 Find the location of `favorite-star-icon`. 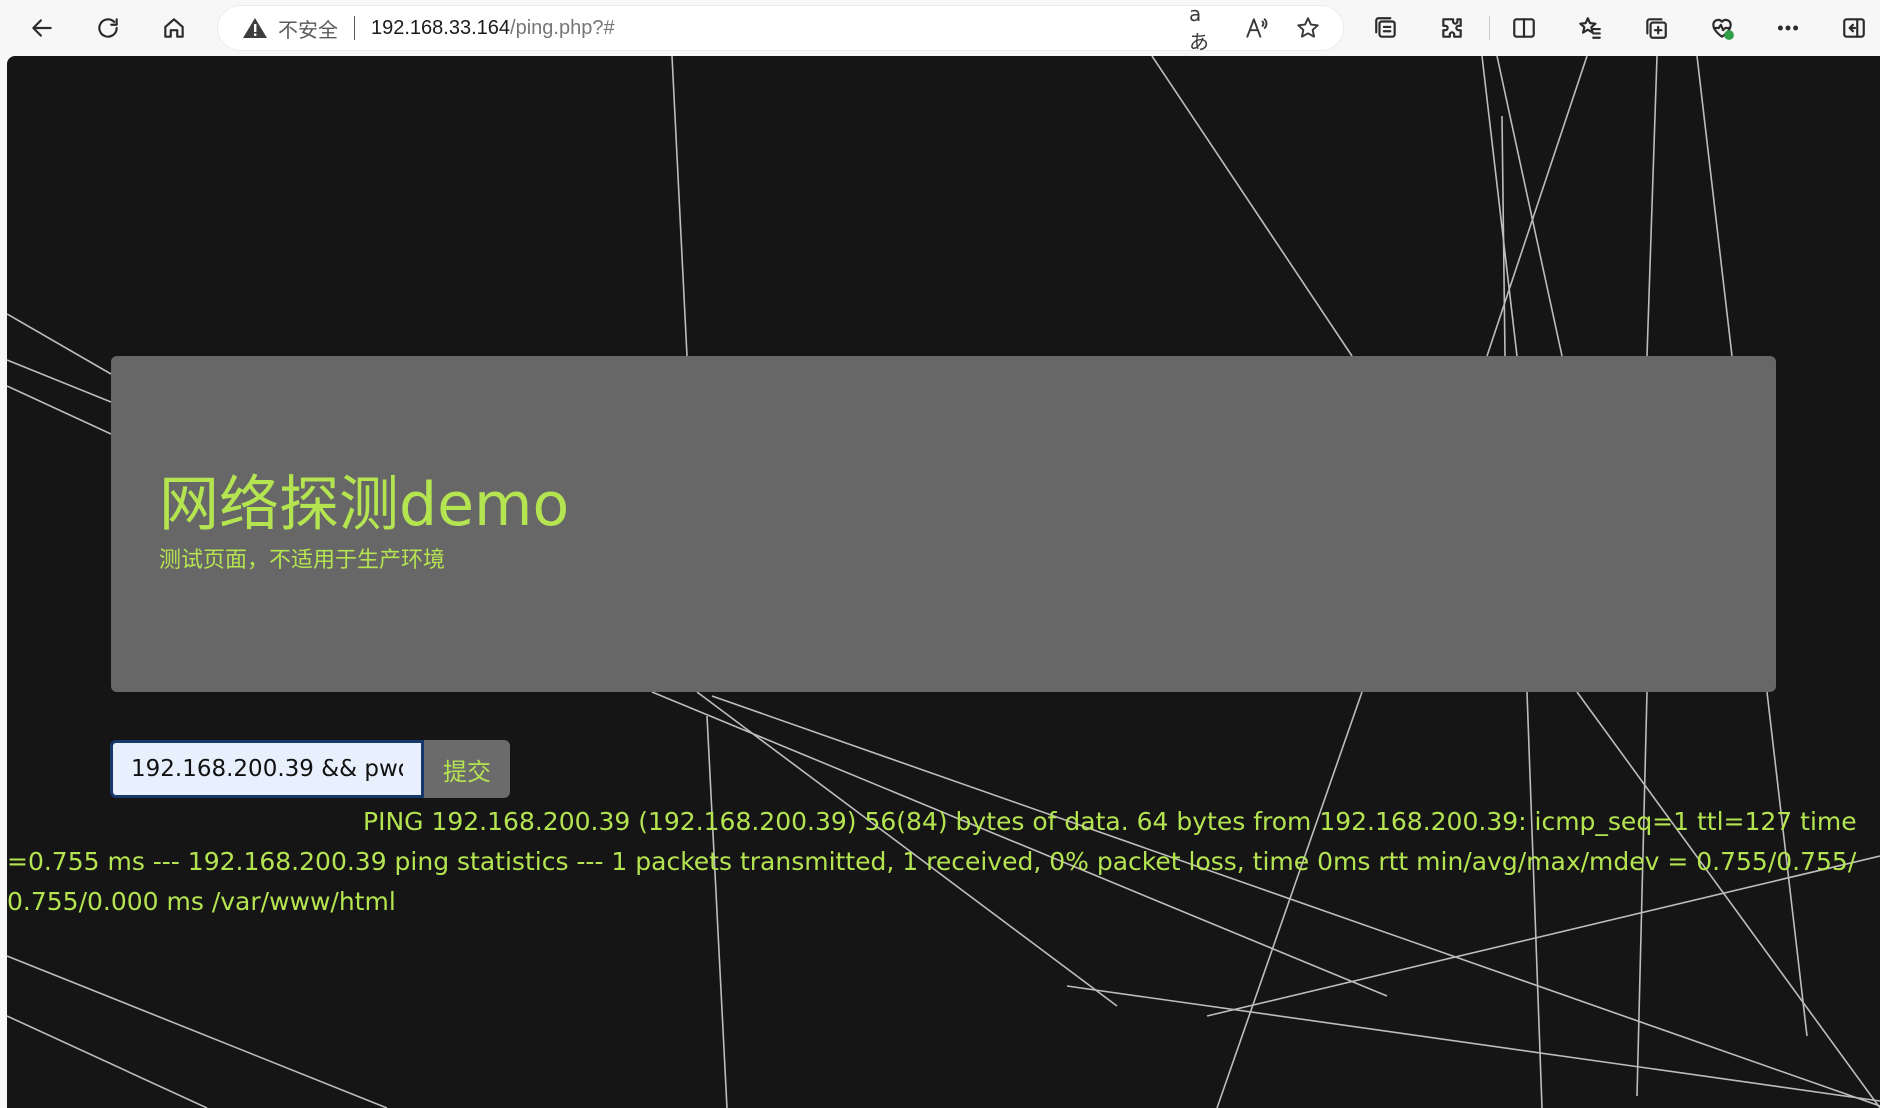

favorite-star-icon is located at coordinates (1308, 28).